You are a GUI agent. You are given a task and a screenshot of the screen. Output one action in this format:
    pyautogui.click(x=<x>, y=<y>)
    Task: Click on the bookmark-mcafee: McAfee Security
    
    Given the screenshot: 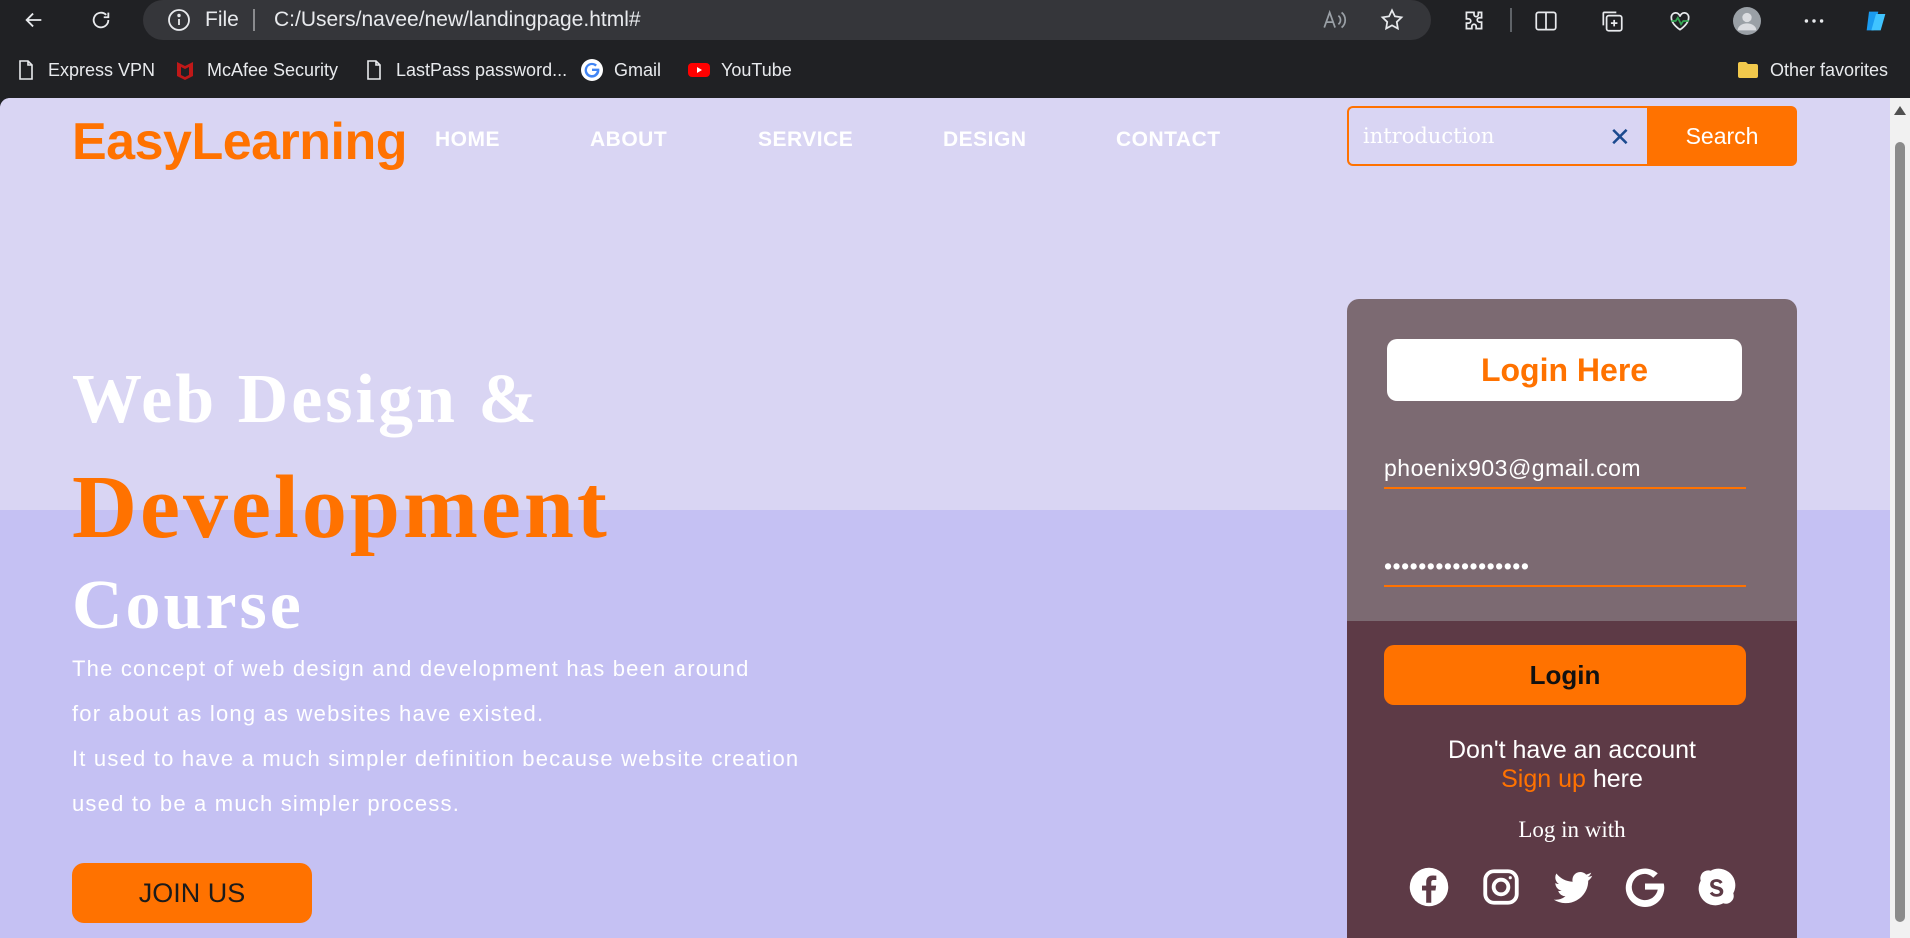 What is the action you would take?
    pyautogui.click(x=255, y=70)
    